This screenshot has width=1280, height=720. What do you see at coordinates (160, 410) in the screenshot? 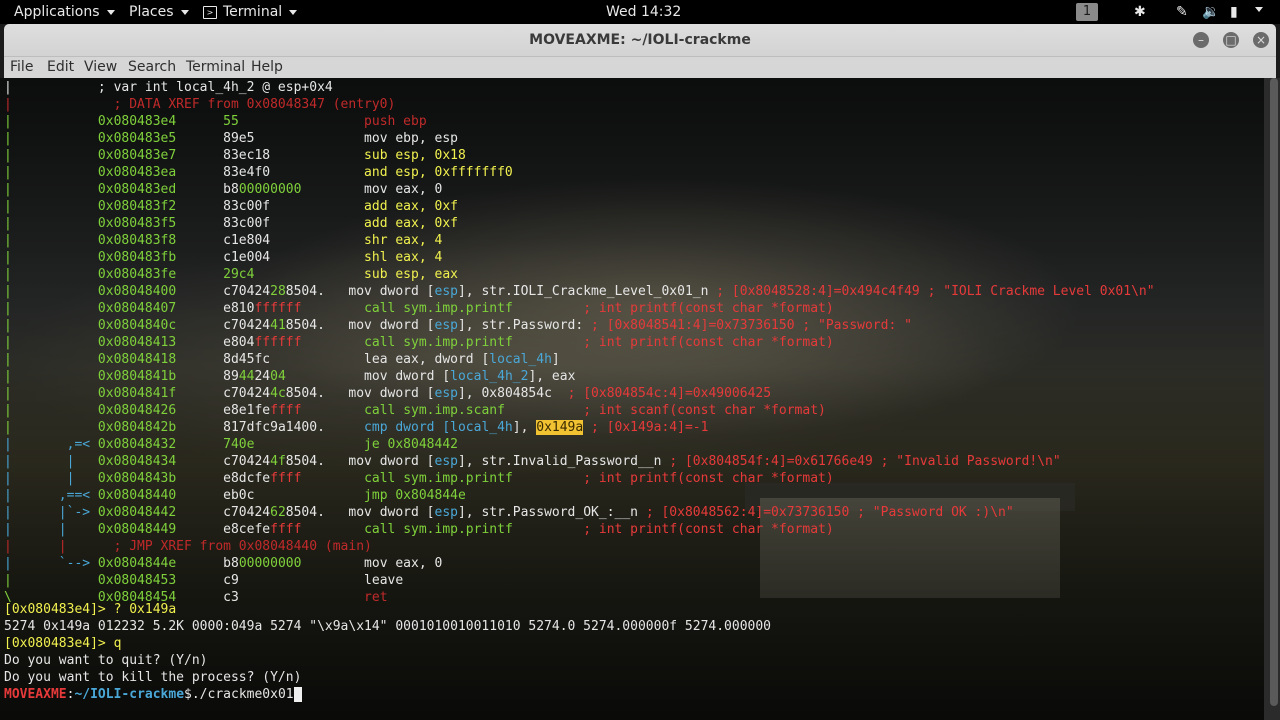
I see `disasm-token: 0x08048426` at bounding box center [160, 410].